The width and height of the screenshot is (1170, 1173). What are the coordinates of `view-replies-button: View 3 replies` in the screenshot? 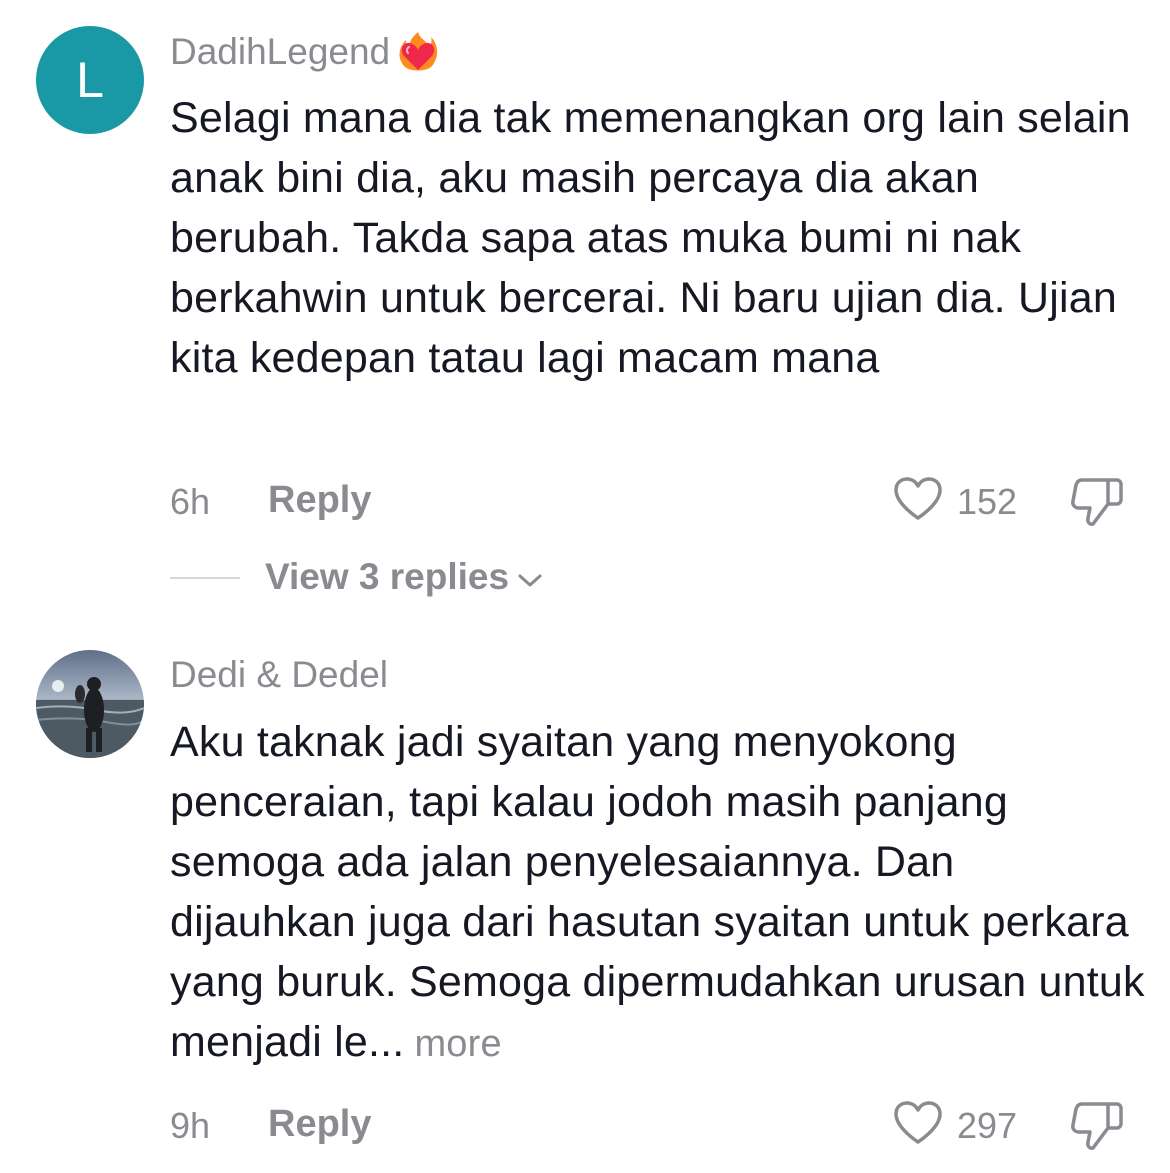 It's located at (404, 577).